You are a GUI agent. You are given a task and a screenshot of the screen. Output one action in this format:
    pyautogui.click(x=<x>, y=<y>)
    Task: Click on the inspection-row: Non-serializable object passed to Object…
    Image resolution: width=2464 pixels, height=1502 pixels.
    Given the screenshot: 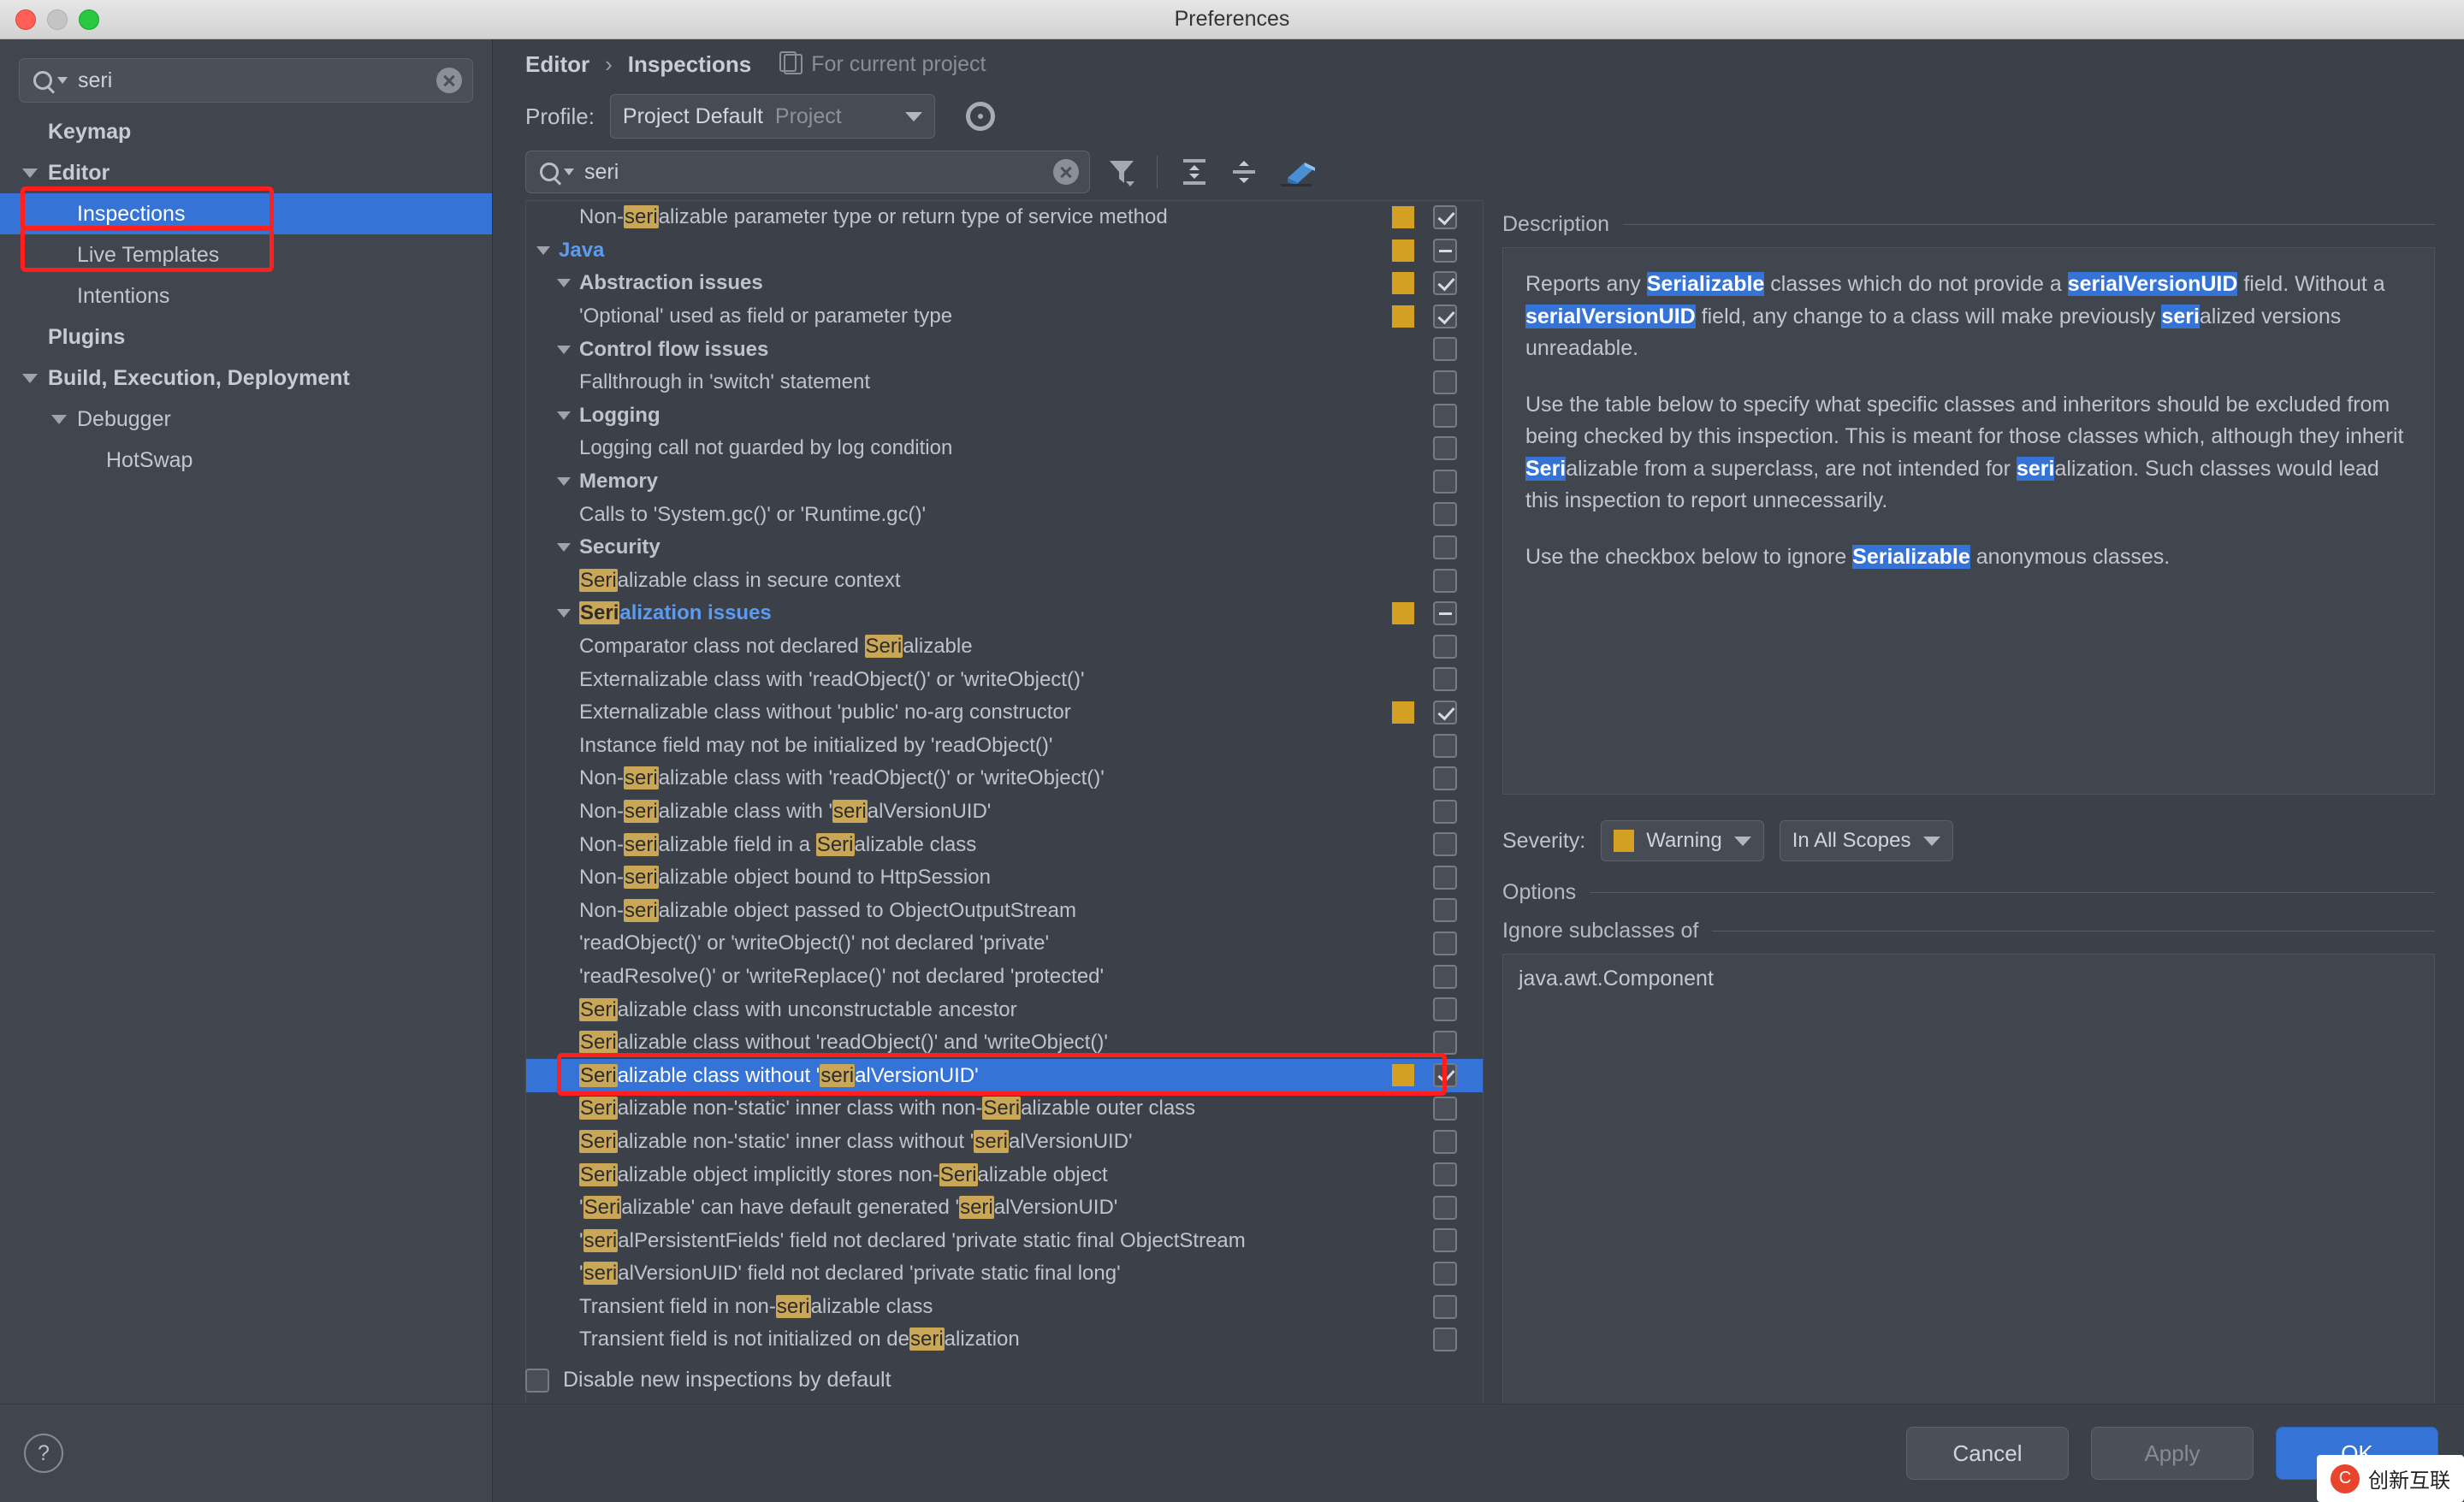 What is the action you would take?
    pyautogui.click(x=1004, y=910)
    